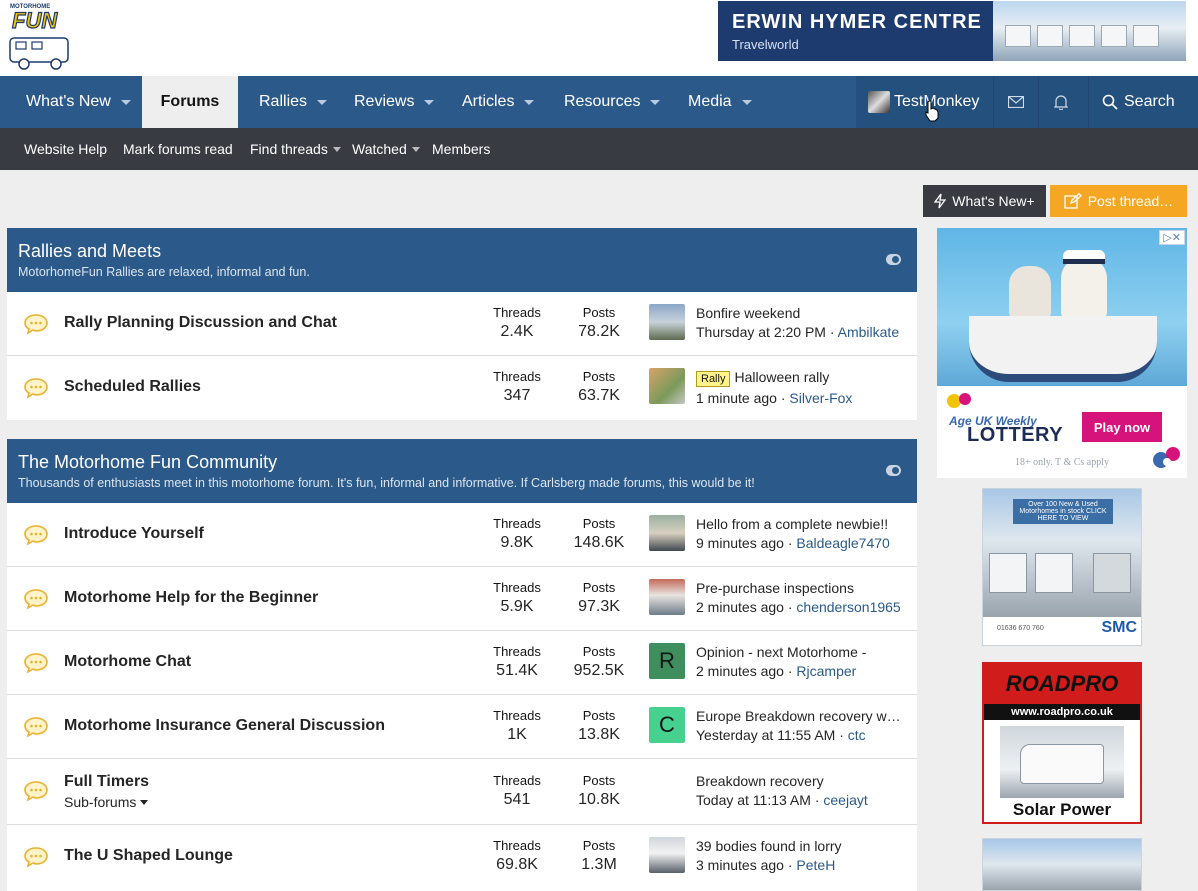 Image resolution: width=1198 pixels, height=891 pixels. What do you see at coordinates (134, 534) in the screenshot?
I see `forum-title: Introduce Yourself` at bounding box center [134, 534].